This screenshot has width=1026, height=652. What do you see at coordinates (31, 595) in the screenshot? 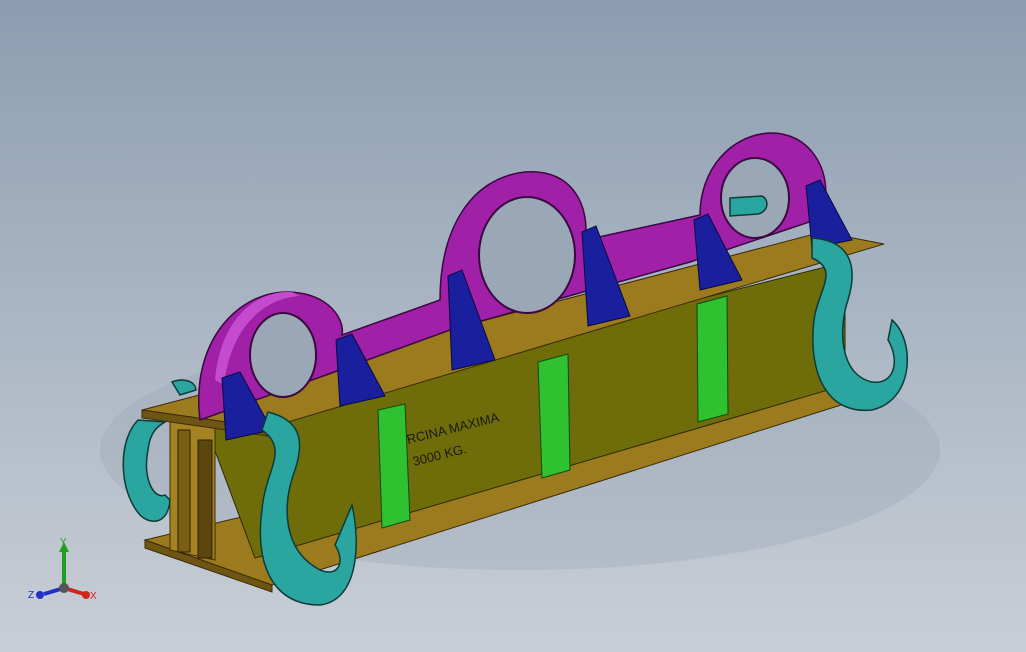
I see `triad-z-label: Z` at bounding box center [31, 595].